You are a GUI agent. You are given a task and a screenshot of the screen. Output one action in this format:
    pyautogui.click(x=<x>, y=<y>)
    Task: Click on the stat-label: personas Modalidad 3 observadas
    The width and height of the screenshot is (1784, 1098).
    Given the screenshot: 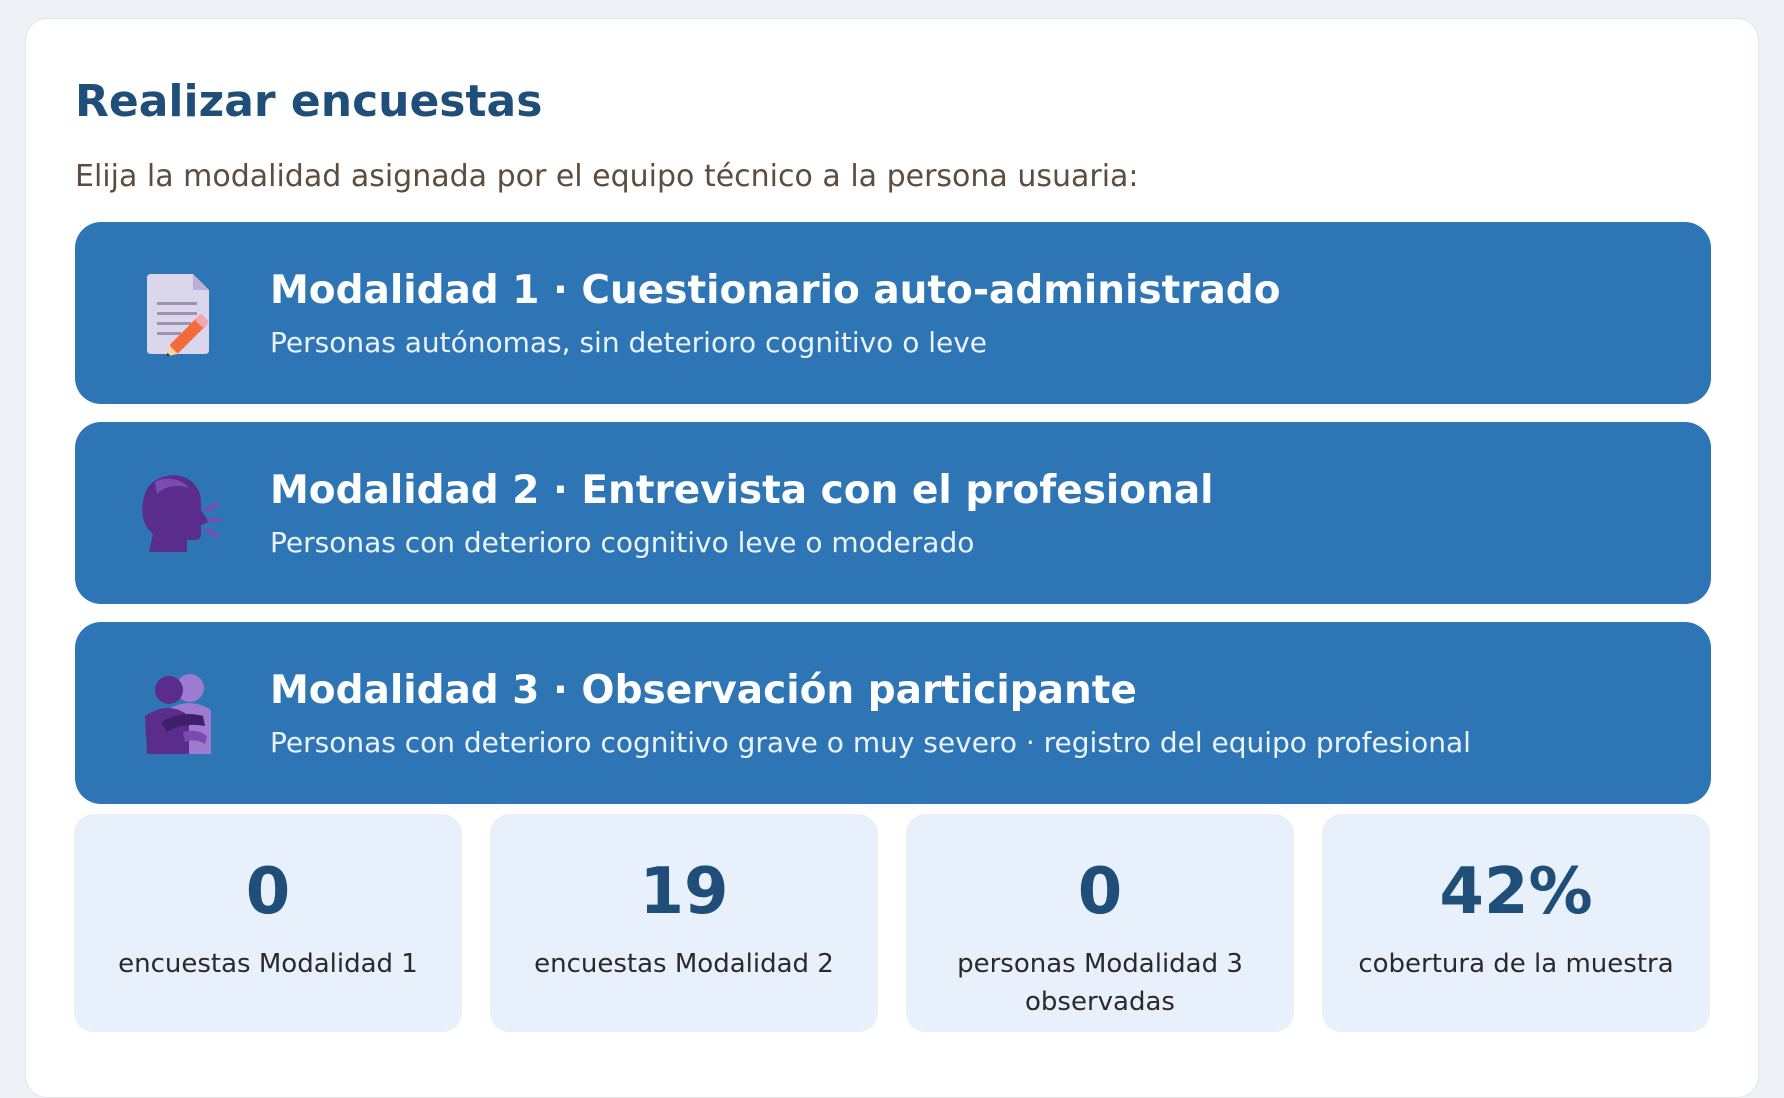 What is the action you would take?
    pyautogui.click(x=1100, y=983)
    